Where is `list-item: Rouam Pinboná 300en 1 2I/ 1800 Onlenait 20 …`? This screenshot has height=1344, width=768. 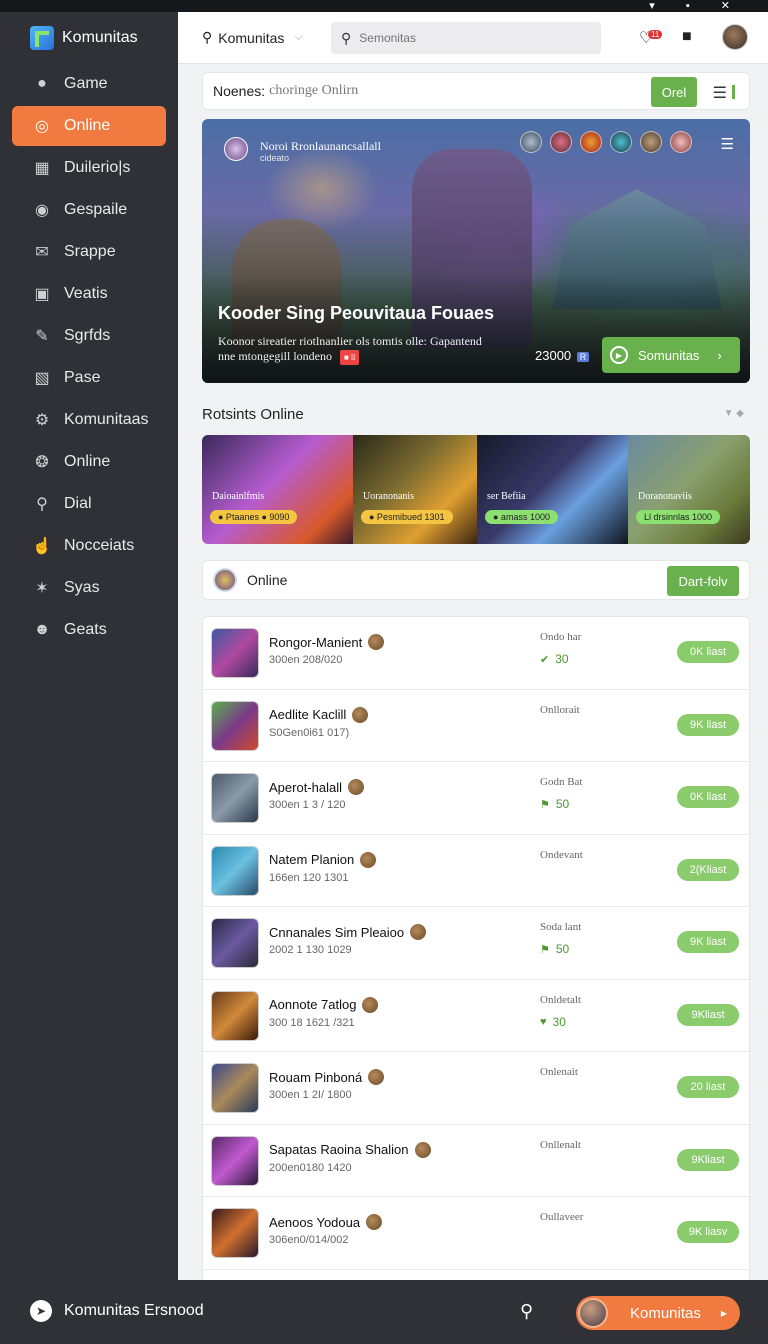 list-item: Rouam Pinboná 300en 1 2I/ 1800 Onlenait 20 … is located at coordinates (476, 1088).